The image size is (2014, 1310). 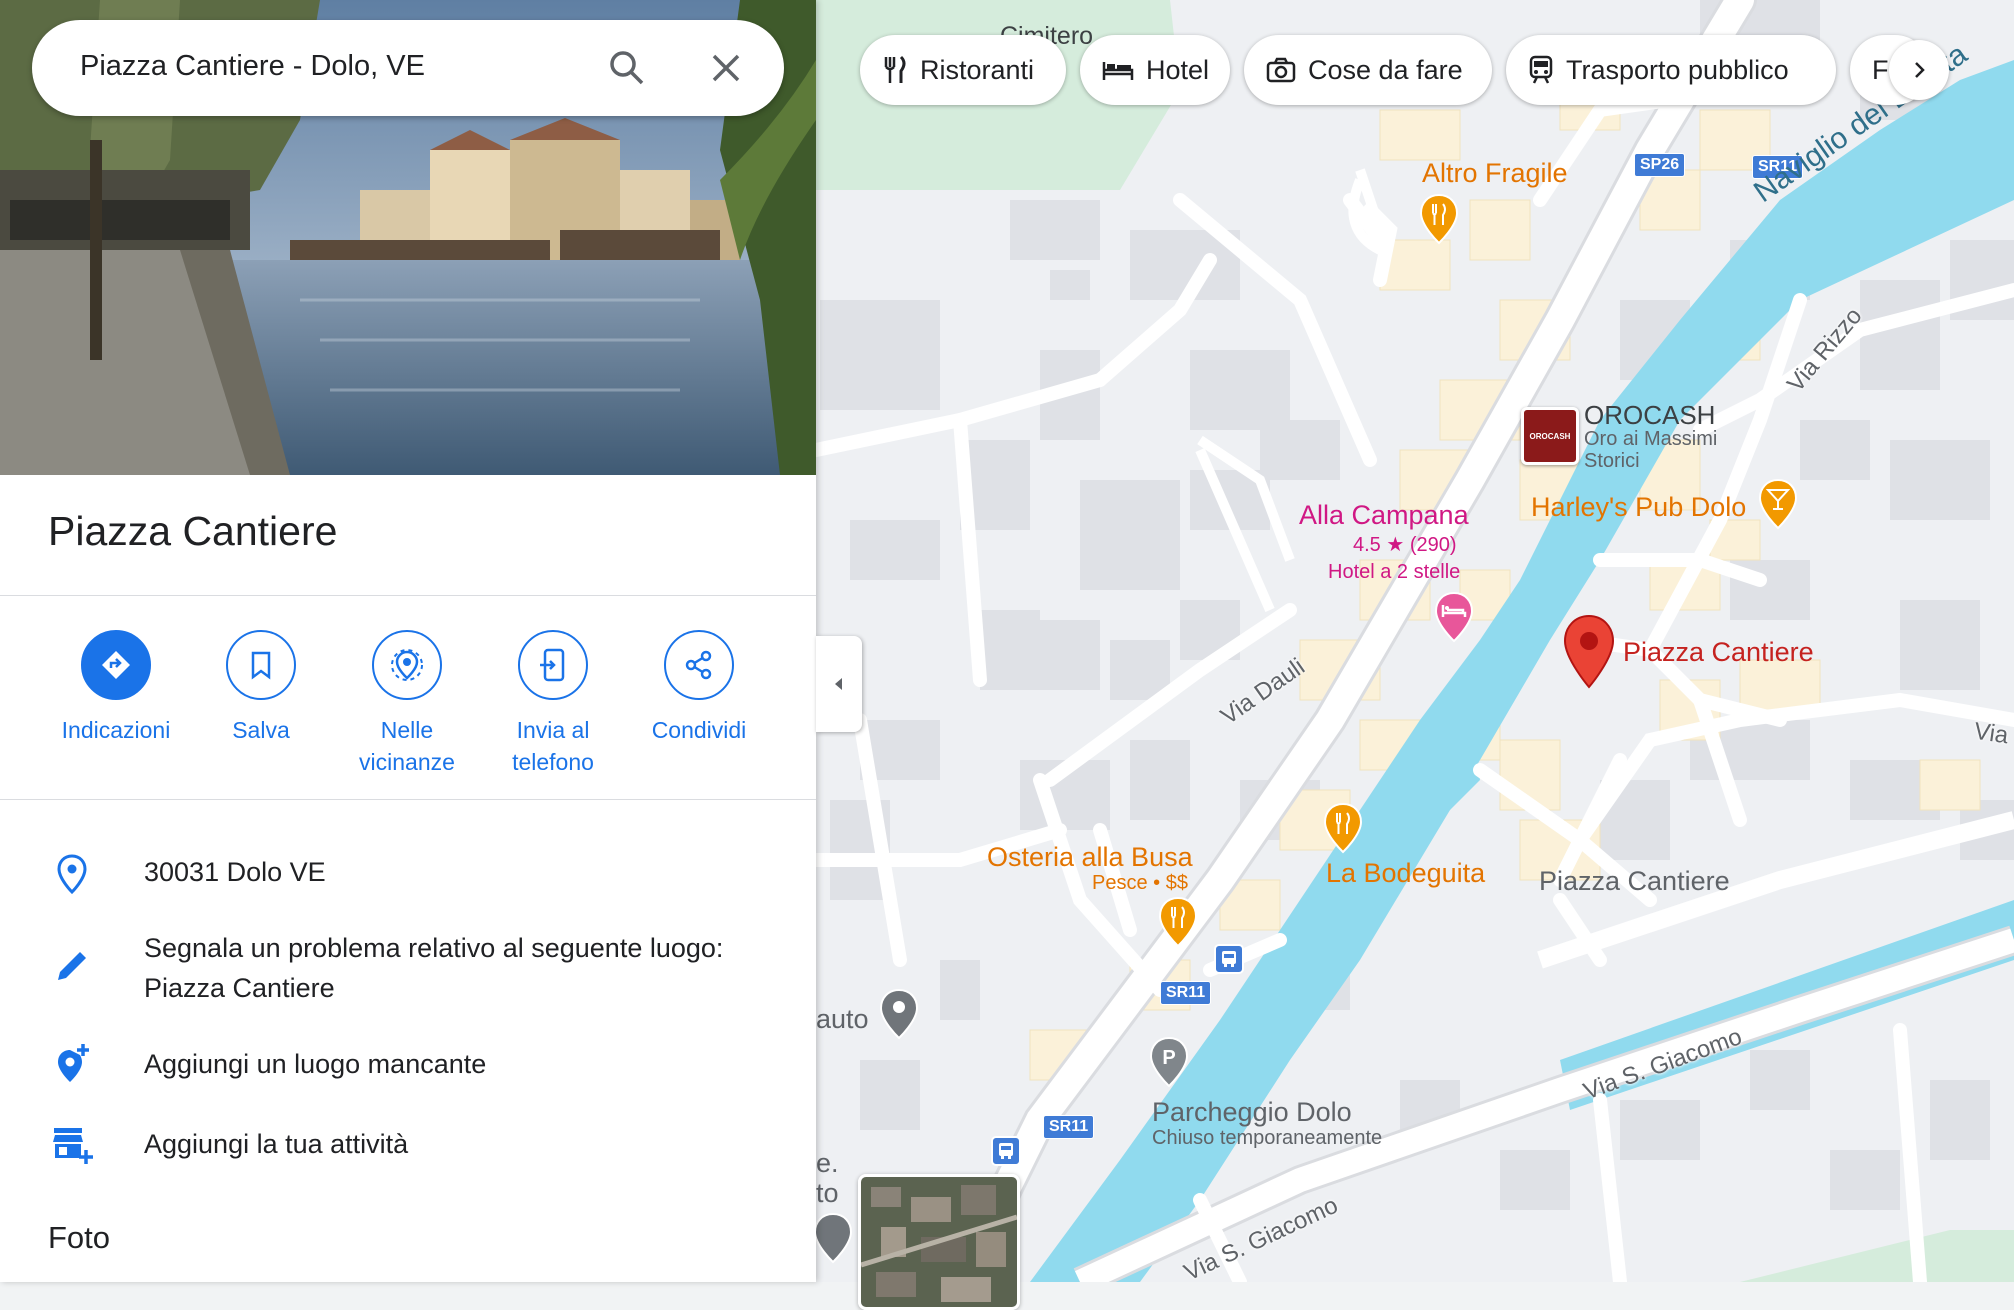 I want to click on chip-restaurants: Ristoranti, so click(x=963, y=70).